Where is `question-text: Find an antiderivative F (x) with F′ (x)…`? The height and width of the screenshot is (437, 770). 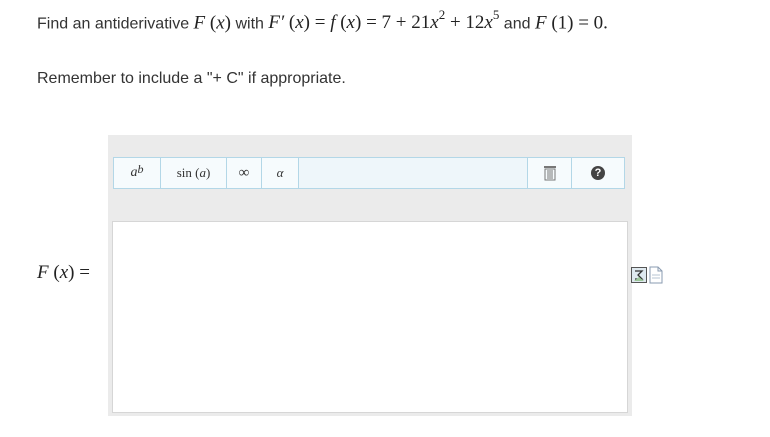 question-text: Find an antiderivative F (x) with F′ (x)… is located at coordinates (322, 20).